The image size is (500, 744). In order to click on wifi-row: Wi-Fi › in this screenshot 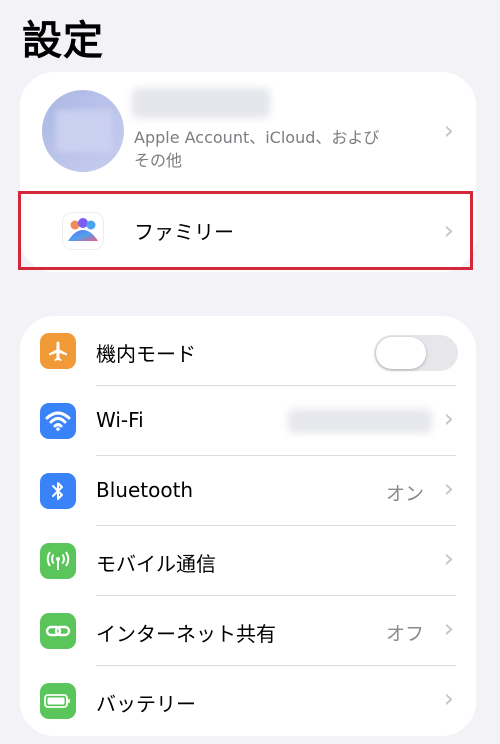, I will do `click(248, 421)`.